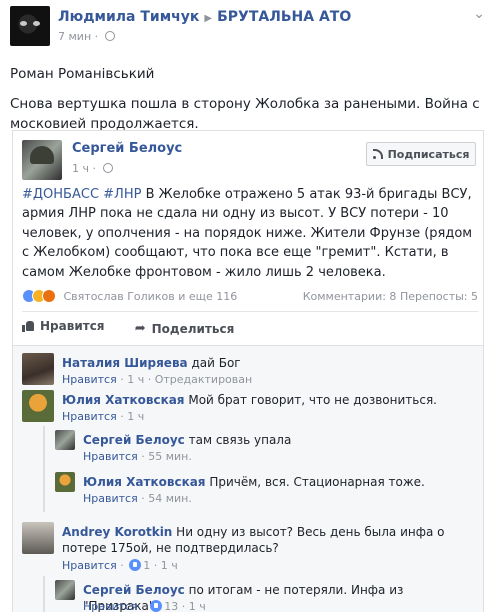 The height and width of the screenshot is (612, 495). Describe the element at coordinates (317, 482) in the screenshot. I see `reply-text: Причём, вся. Стационарная тоже.` at that location.